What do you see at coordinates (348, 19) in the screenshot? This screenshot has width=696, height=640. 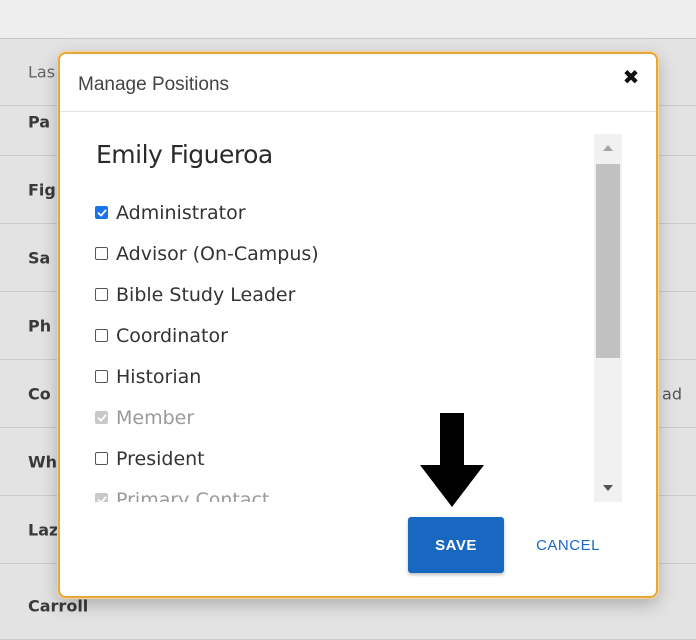 I see `background-top-strip` at bounding box center [348, 19].